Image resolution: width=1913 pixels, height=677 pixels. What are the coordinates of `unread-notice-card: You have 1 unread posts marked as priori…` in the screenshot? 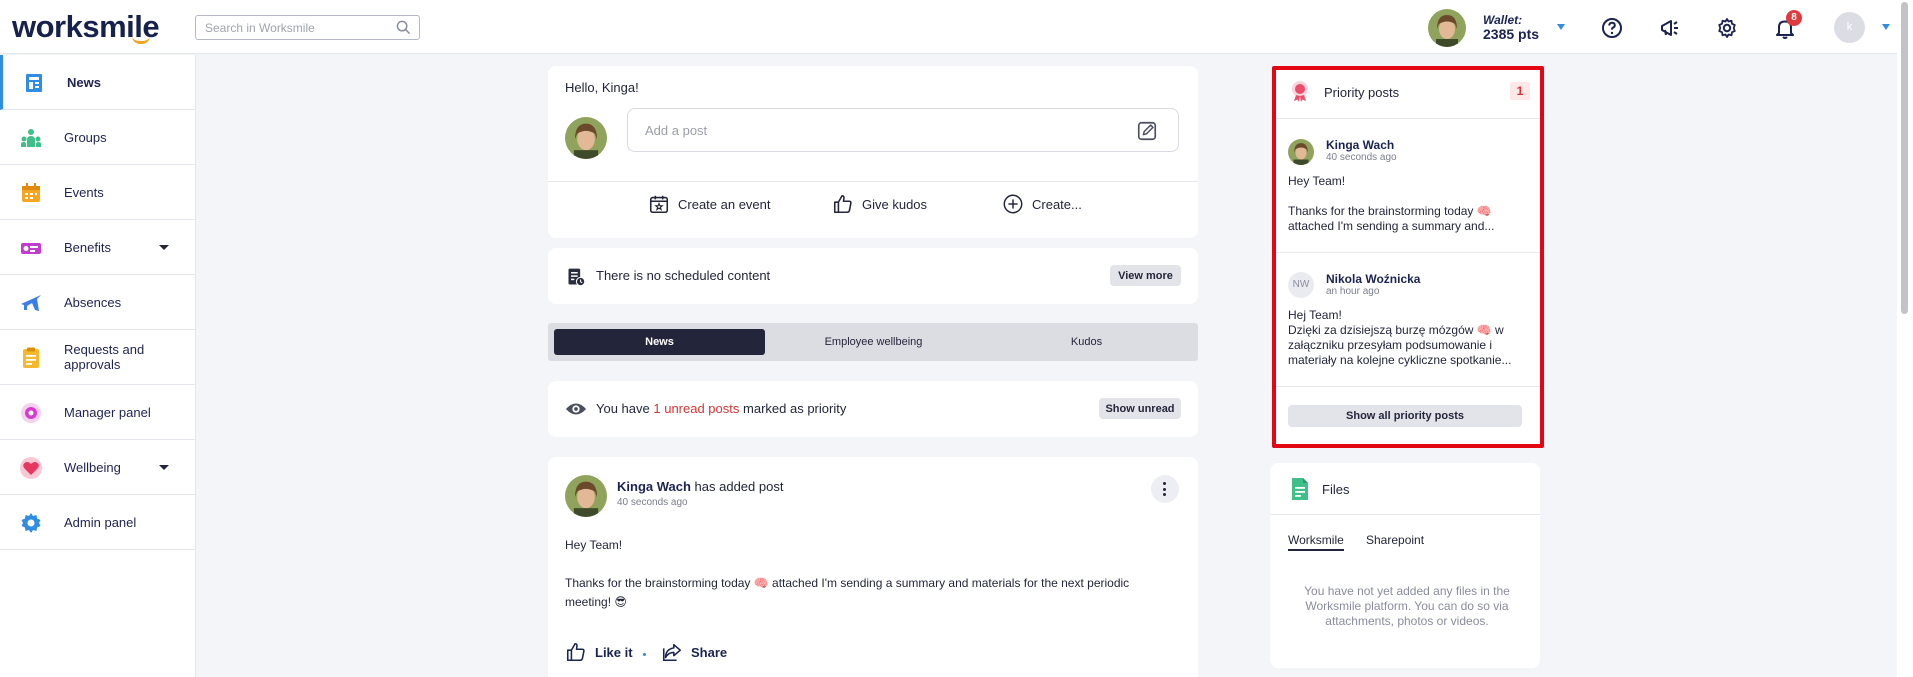 It's located at (873, 409).